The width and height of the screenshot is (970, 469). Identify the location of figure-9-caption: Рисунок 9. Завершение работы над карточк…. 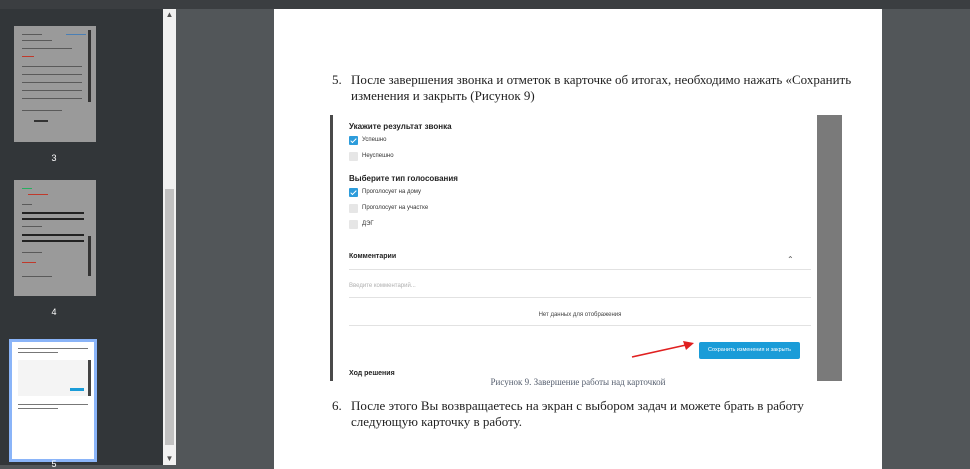
(578, 382).